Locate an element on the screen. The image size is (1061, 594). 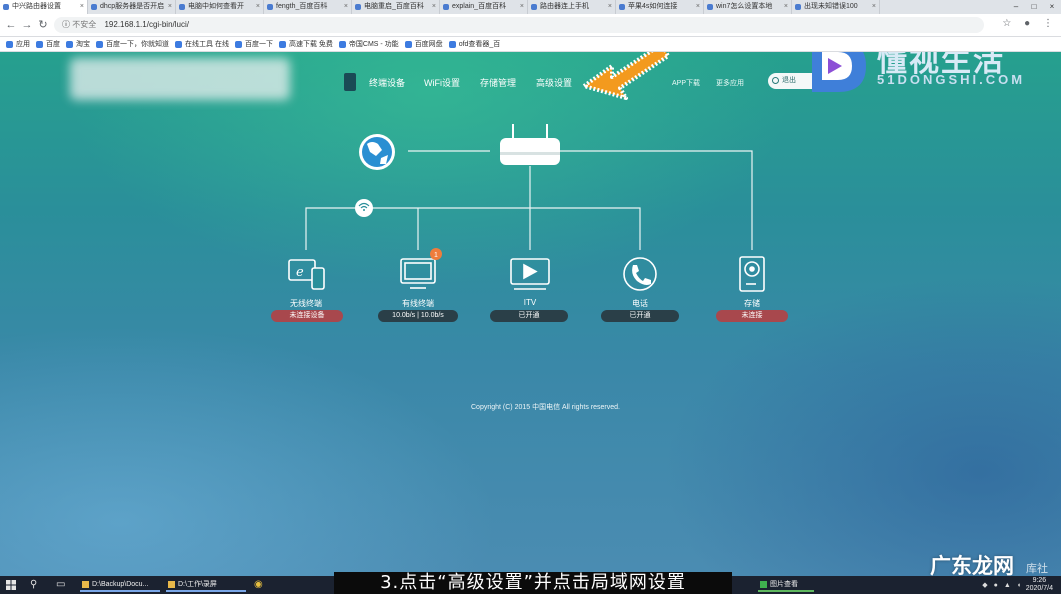
system-tray: ◆ ● ▲ ◖ is located at coordinates (998, 585).